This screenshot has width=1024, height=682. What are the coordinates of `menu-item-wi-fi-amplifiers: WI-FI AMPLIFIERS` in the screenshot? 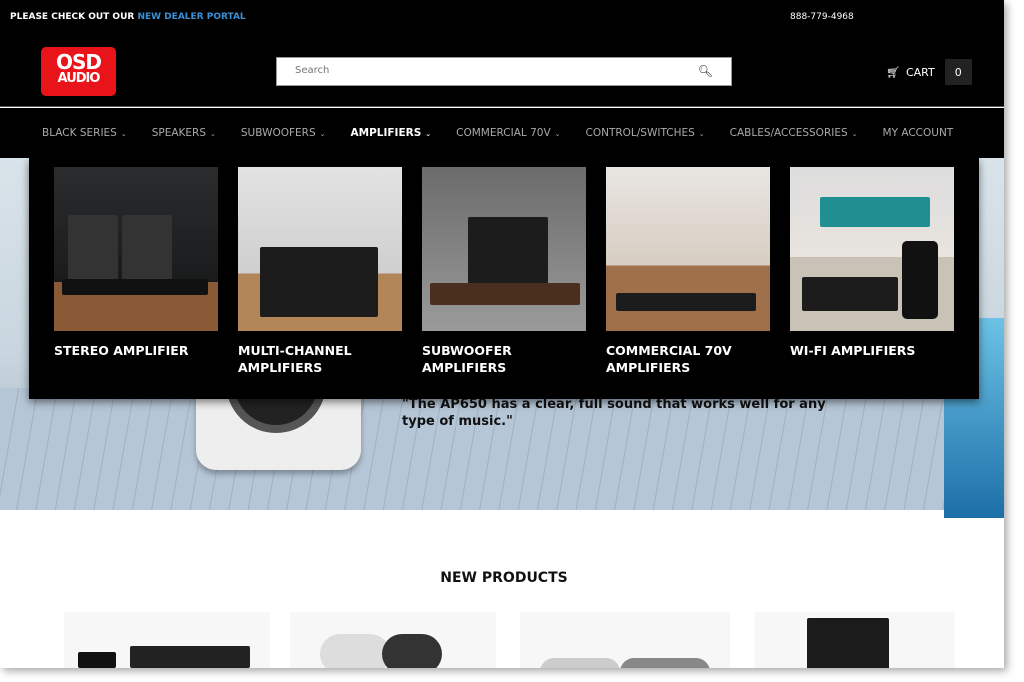 It's located at (872, 263).